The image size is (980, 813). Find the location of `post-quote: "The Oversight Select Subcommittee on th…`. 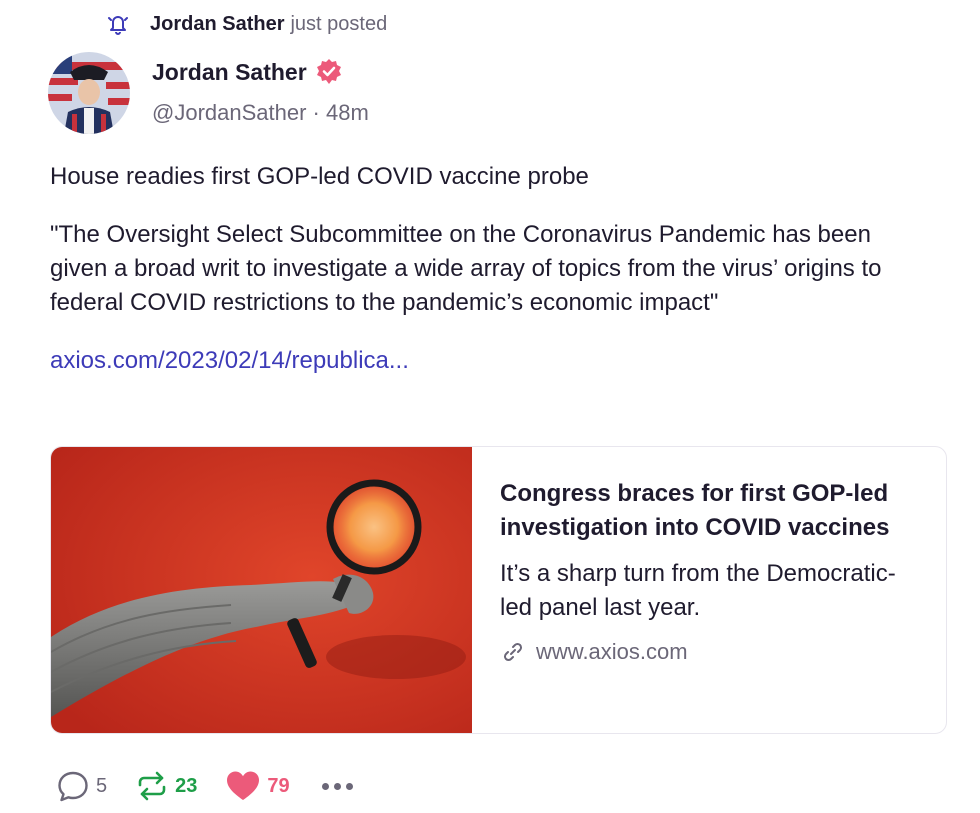

post-quote: "The Oversight Select Subcommittee on th… is located at coordinates (466, 268).